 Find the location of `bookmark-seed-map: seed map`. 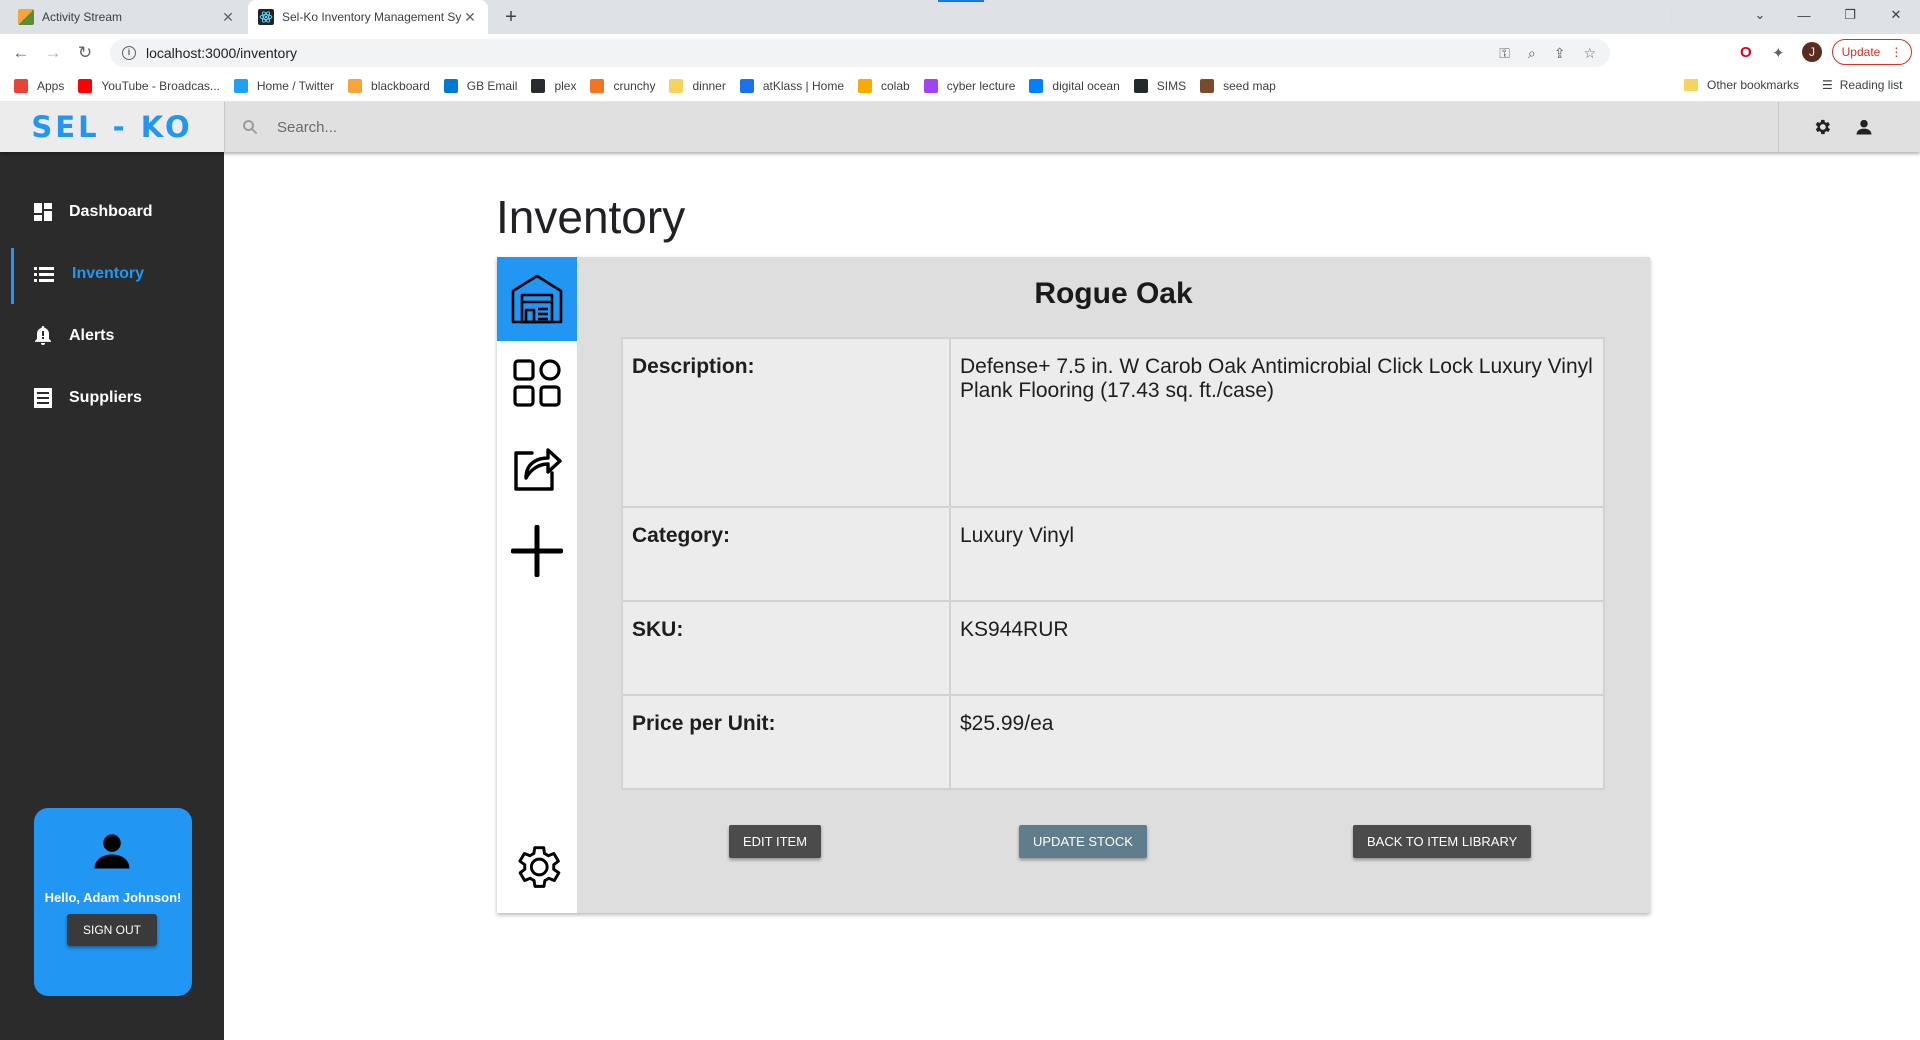

bookmark-seed-map: seed map is located at coordinates (1238, 85).